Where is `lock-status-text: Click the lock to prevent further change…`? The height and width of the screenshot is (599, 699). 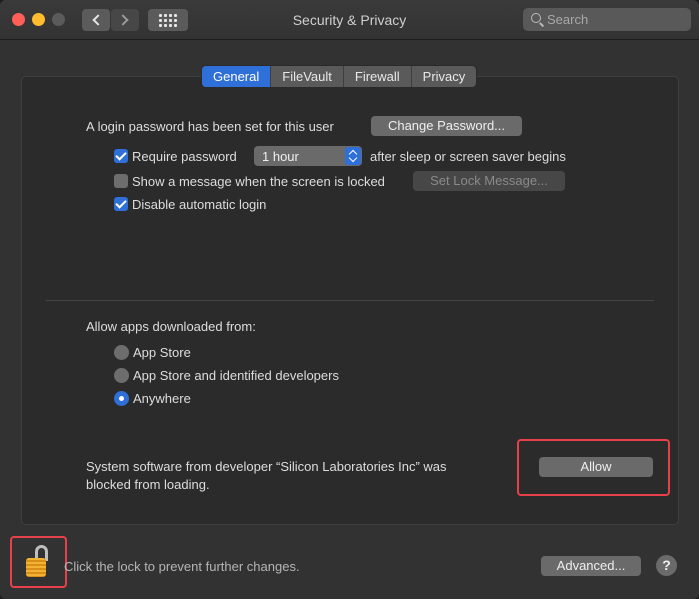 lock-status-text: Click the lock to prevent further change… is located at coordinates (182, 566).